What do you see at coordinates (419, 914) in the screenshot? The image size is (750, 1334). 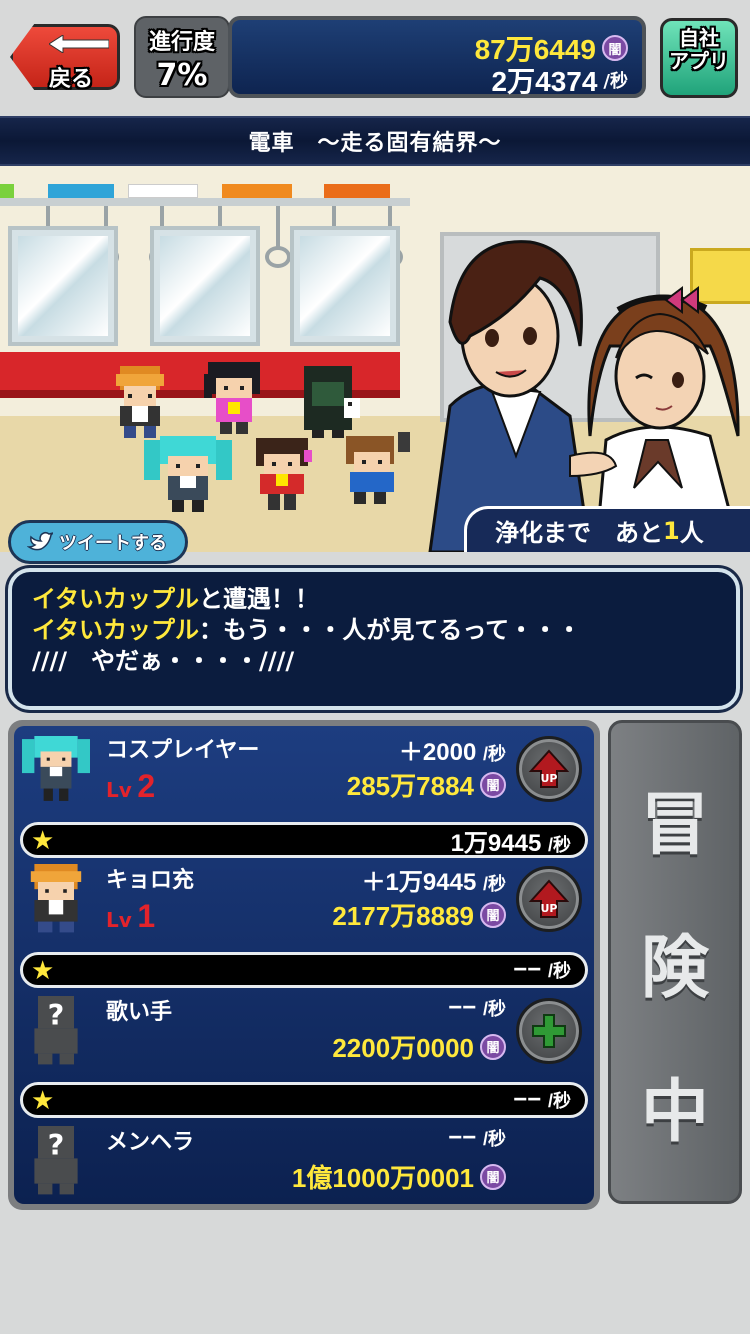 I see `unit-cost: 2177万8889 闇` at bounding box center [419, 914].